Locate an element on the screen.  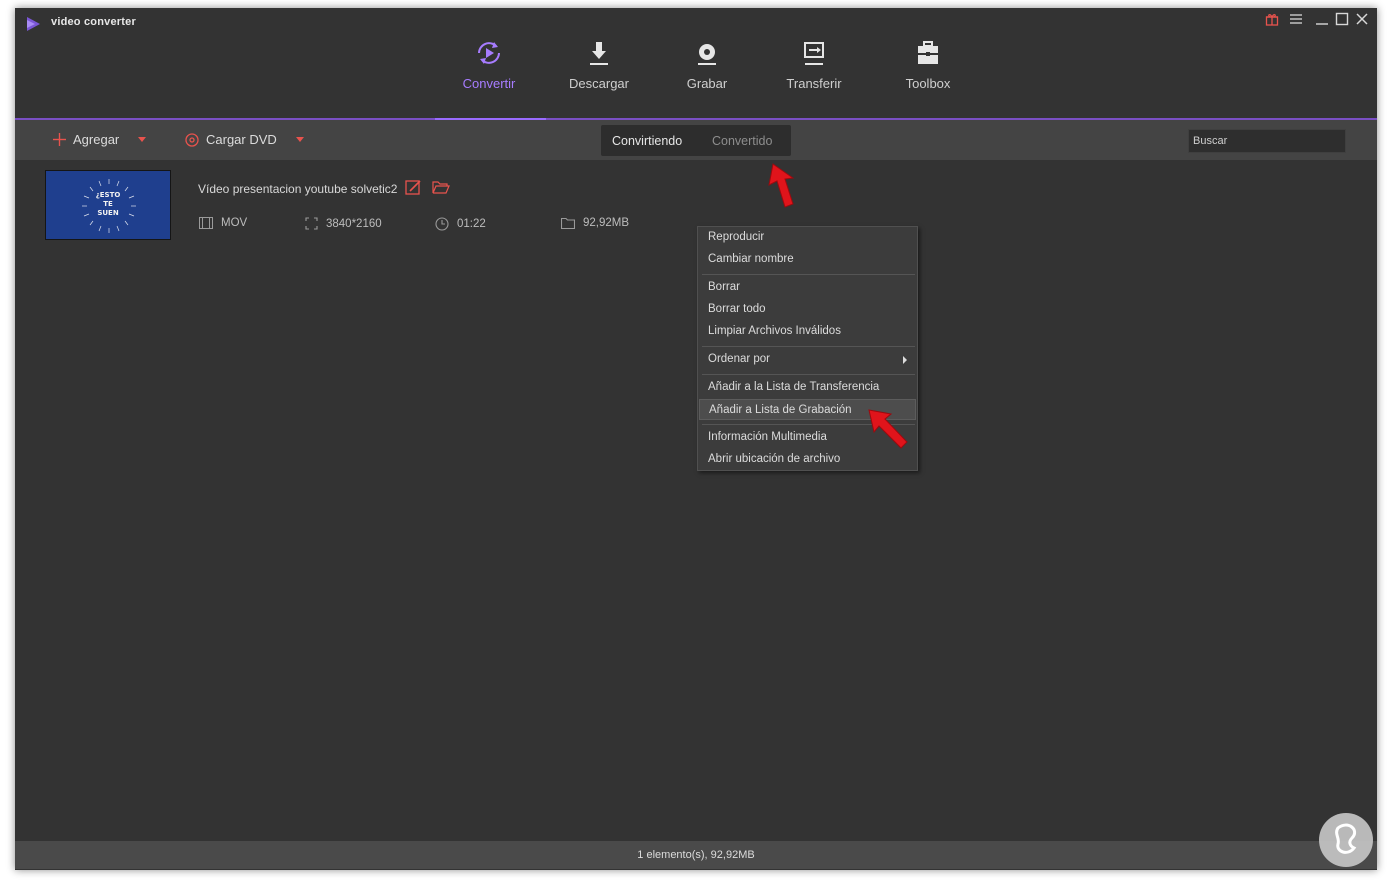
menu-item-sort-by: Ordenar por is located at coordinates (807, 359).